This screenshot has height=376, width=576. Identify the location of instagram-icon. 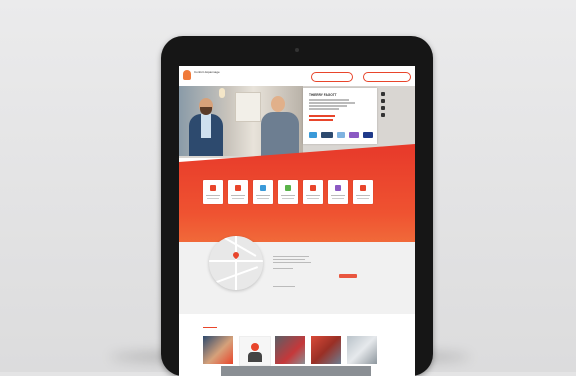
(383, 108).